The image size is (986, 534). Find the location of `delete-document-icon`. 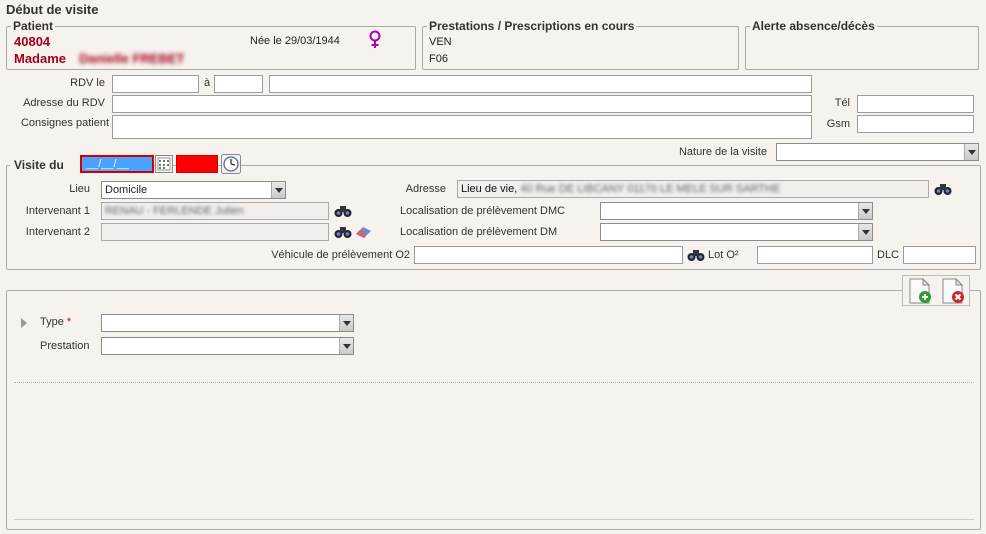

delete-document-icon is located at coordinates (953, 291).